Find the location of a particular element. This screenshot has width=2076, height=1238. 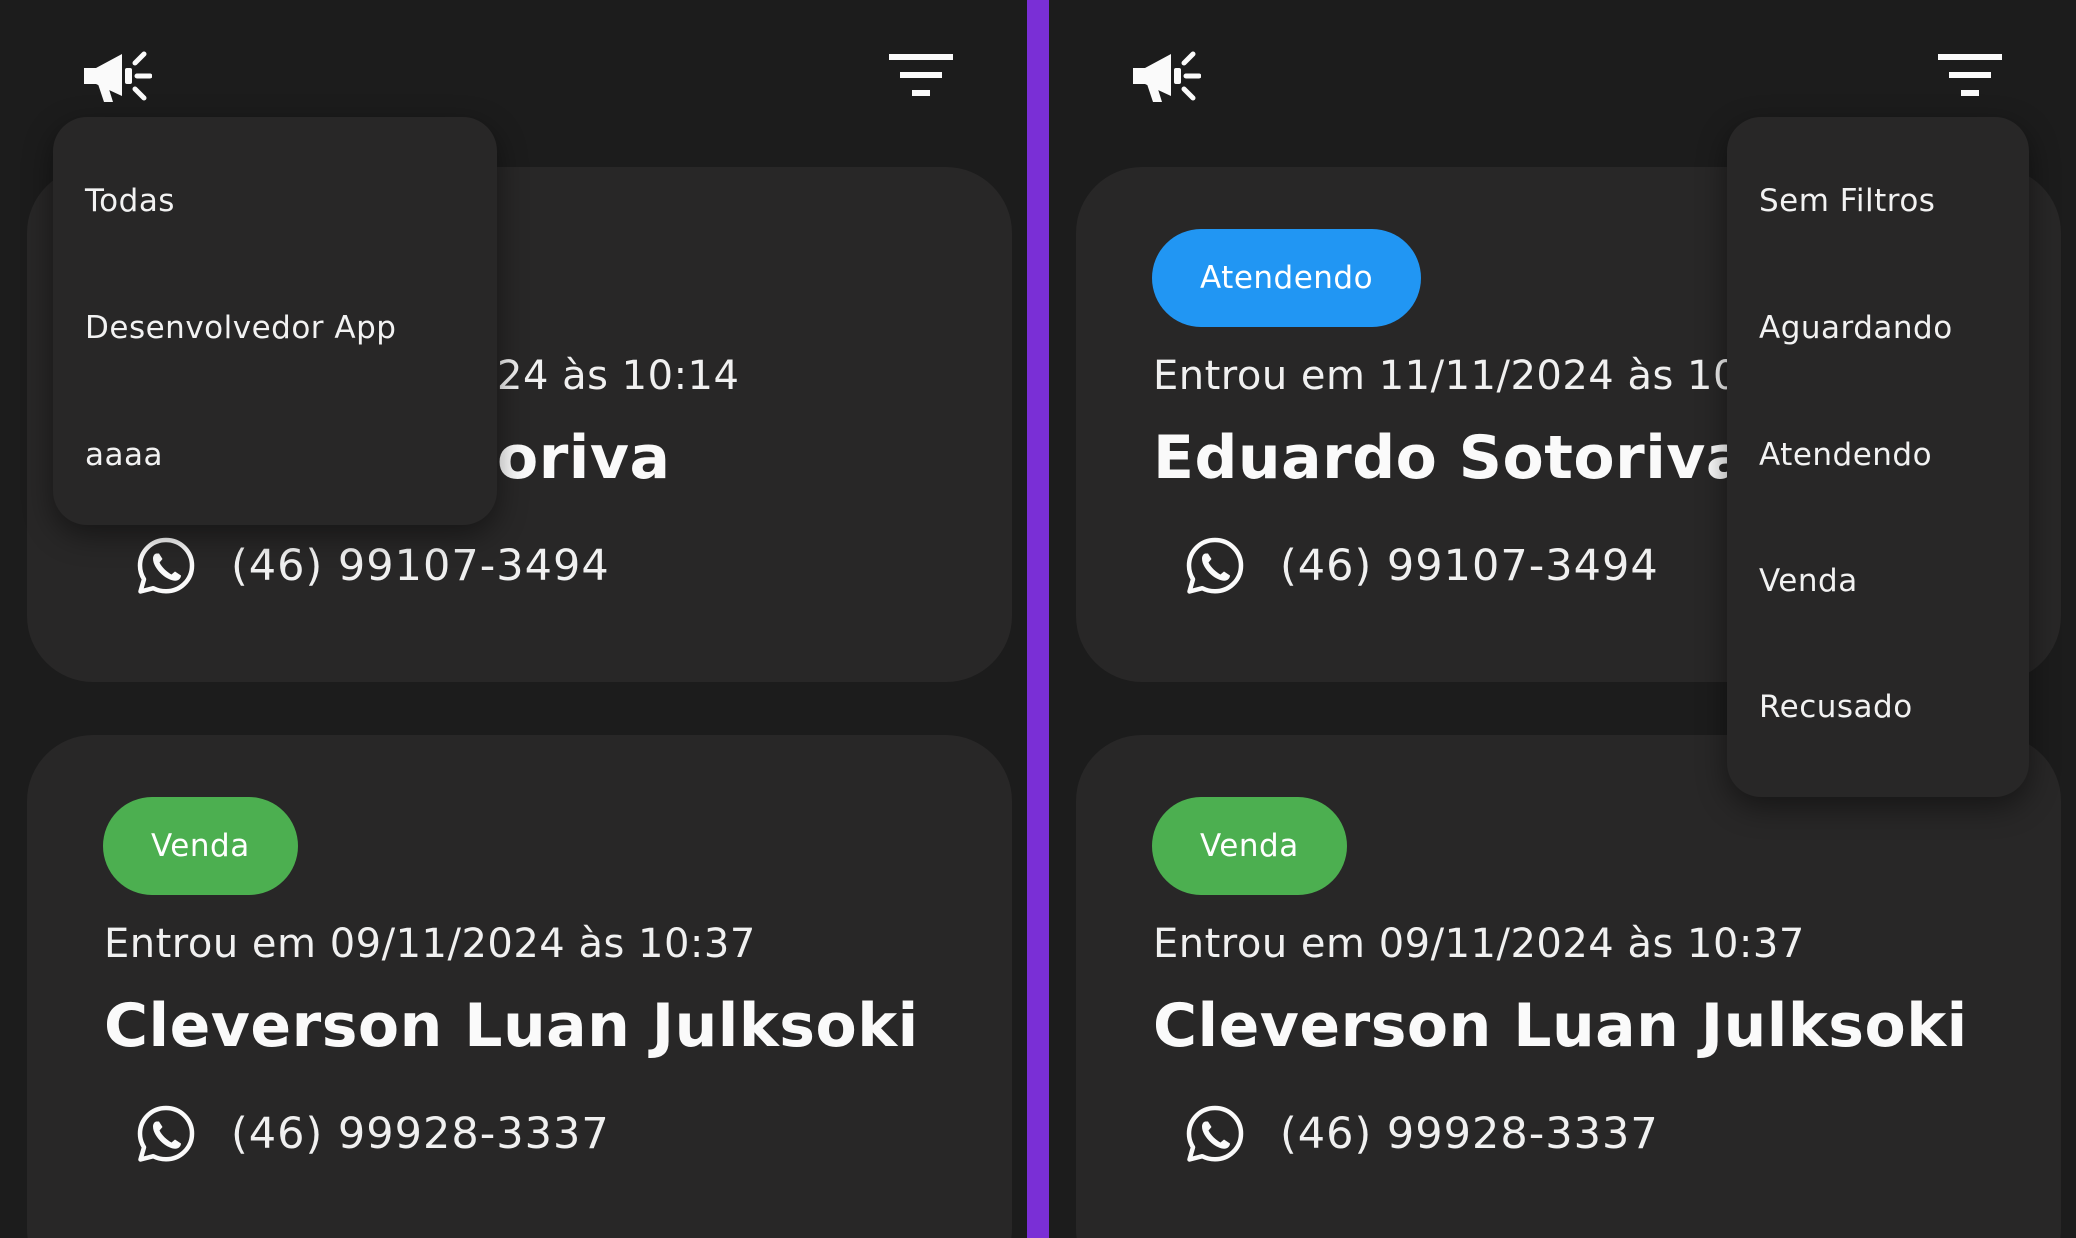

menu-item-desenvolvedor-app: Desenvolvedor App is located at coordinates (240, 328).